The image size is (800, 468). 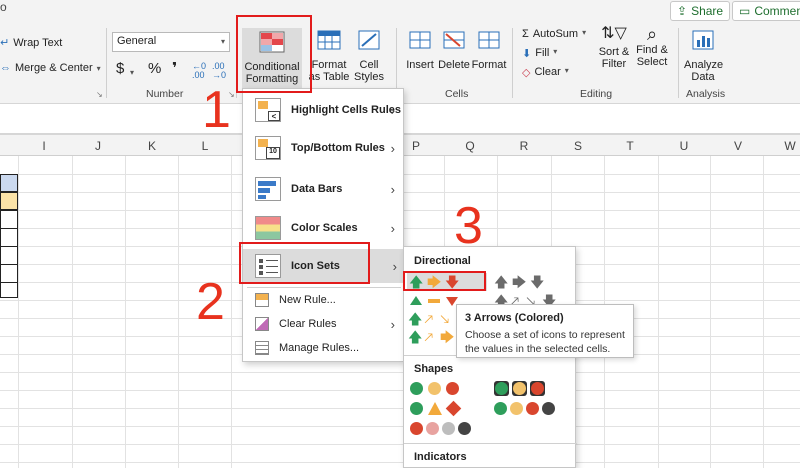 I want to click on menu-item-highlight-cells-rules: < Highlight Cells Rules ›, so click(x=324, y=110).